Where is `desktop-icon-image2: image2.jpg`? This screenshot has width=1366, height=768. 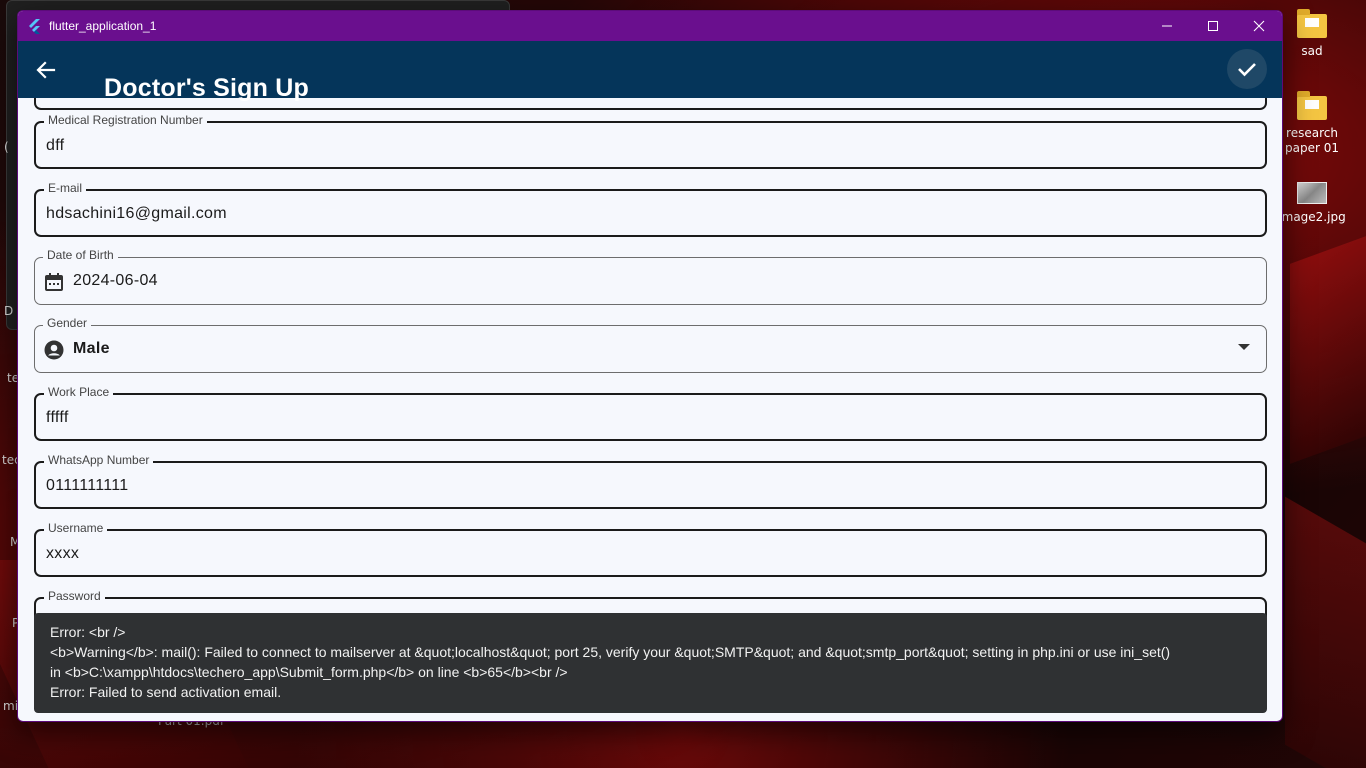 desktop-icon-image2: image2.jpg is located at coordinates (1312, 203).